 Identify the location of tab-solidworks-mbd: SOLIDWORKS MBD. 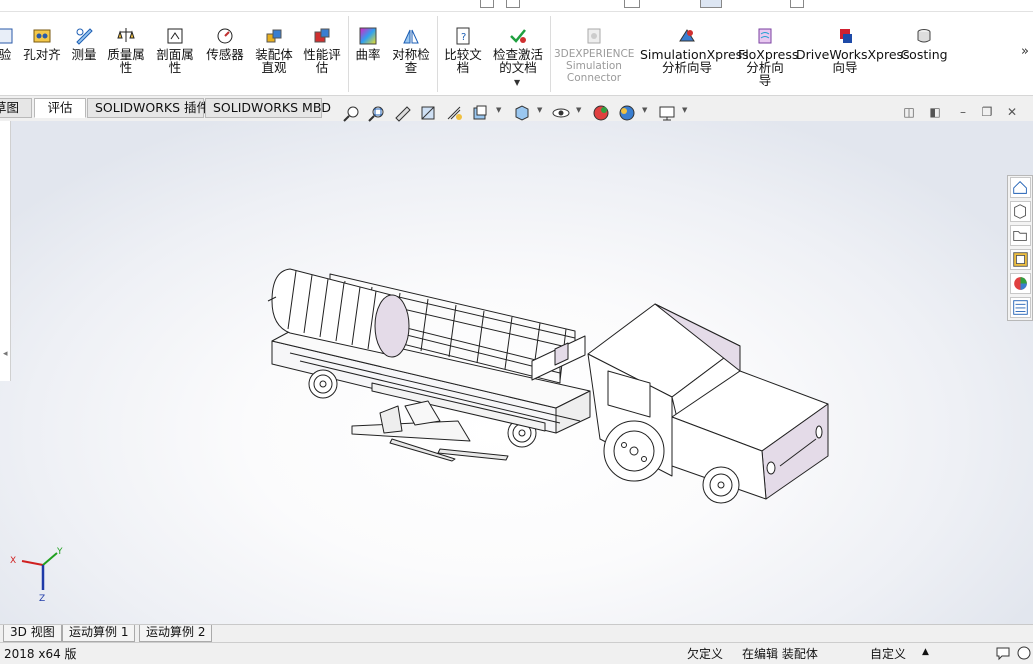
(268, 108).